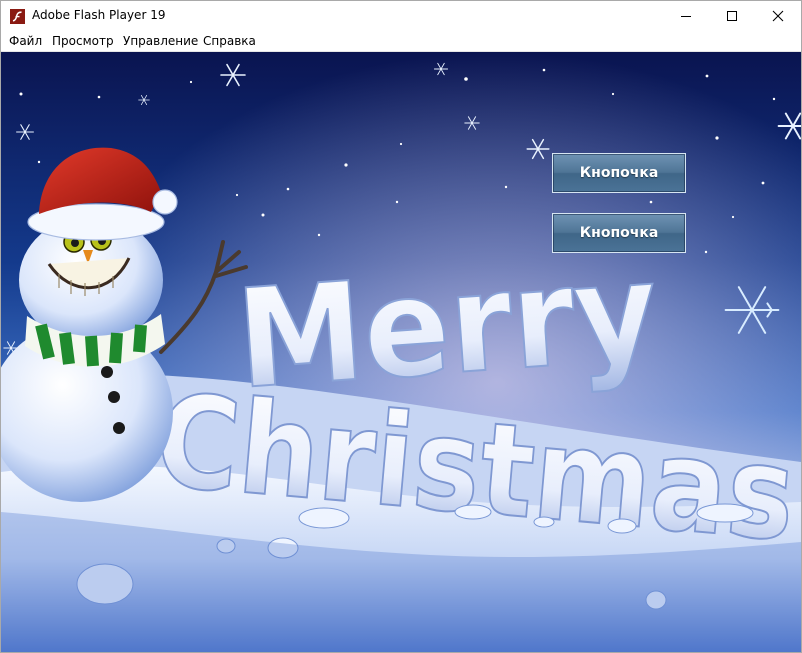  I want to click on close-icon, so click(778, 16).